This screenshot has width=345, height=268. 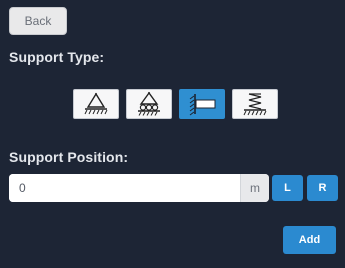 I want to click on add-button: Add, so click(x=309, y=240).